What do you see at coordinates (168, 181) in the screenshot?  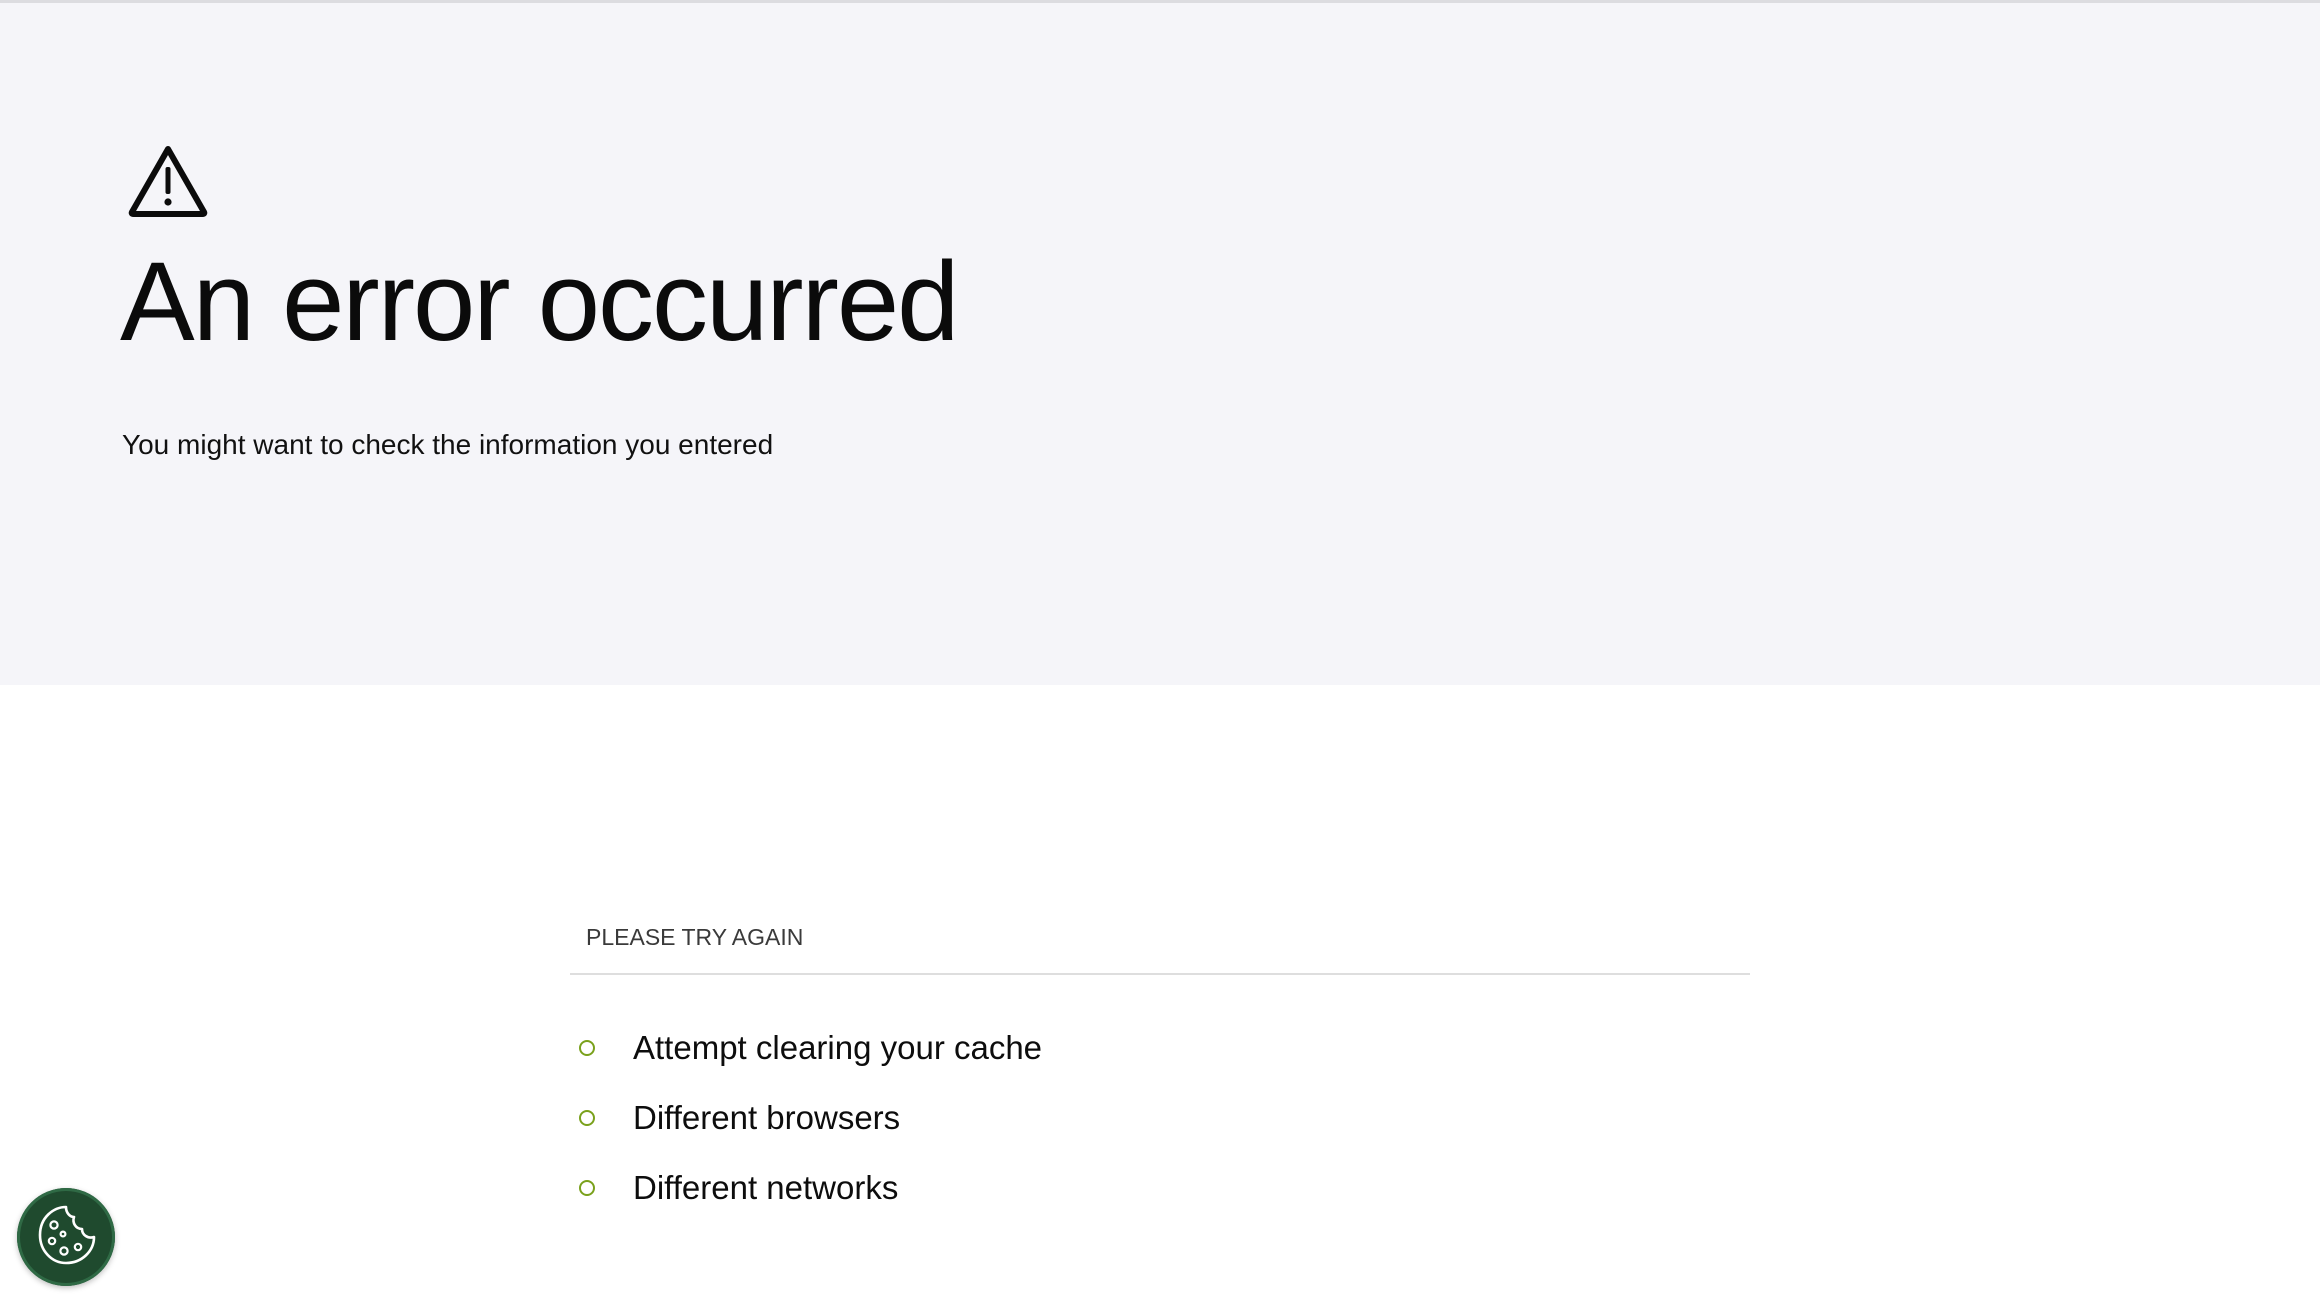 I see `warning-icon` at bounding box center [168, 181].